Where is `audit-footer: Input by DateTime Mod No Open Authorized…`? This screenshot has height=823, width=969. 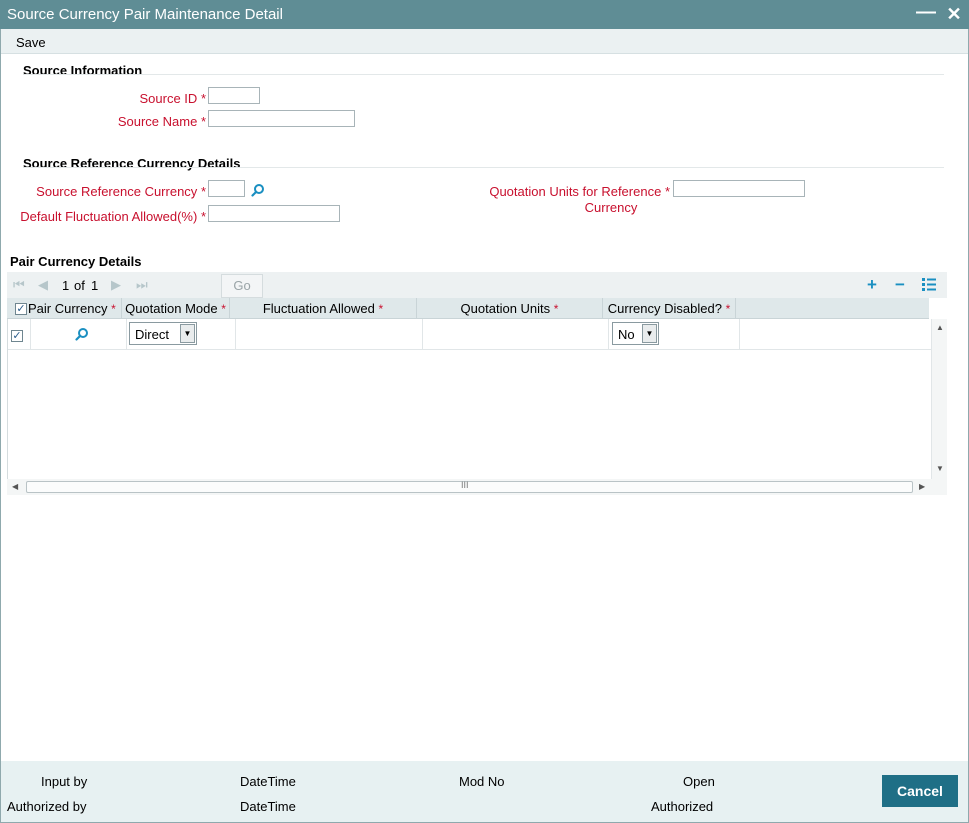 audit-footer: Input by DateTime Mod No Open Authorized… is located at coordinates (484, 791).